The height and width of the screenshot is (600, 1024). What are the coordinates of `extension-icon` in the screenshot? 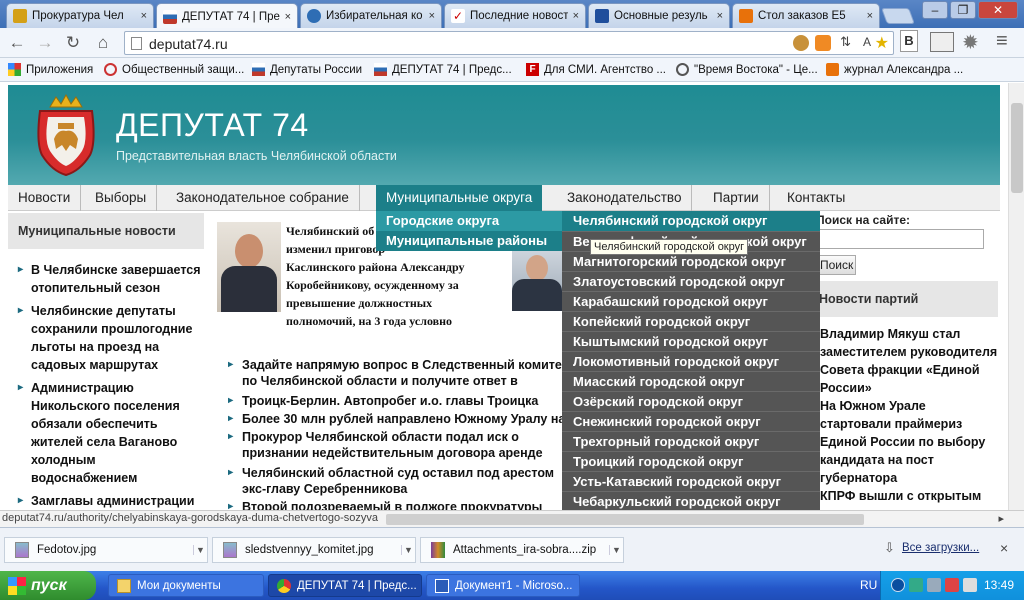 It's located at (801, 43).